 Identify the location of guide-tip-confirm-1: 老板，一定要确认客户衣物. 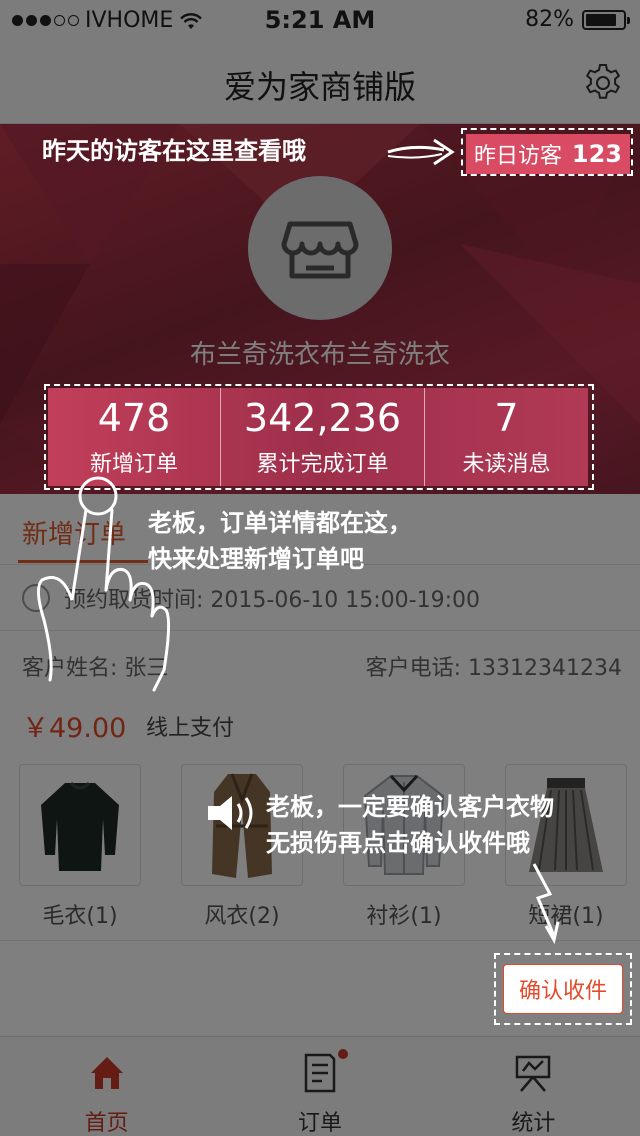
(410, 806).